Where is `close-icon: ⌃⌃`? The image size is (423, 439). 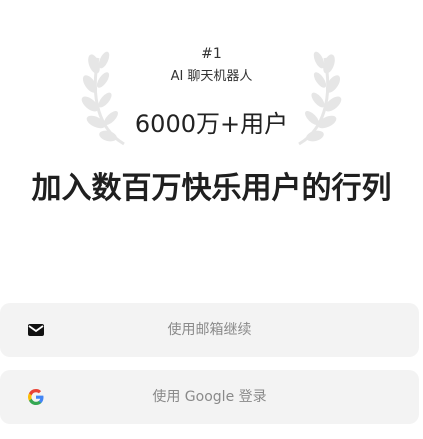 close-icon: ⌃⌃ is located at coordinates (403, 4).